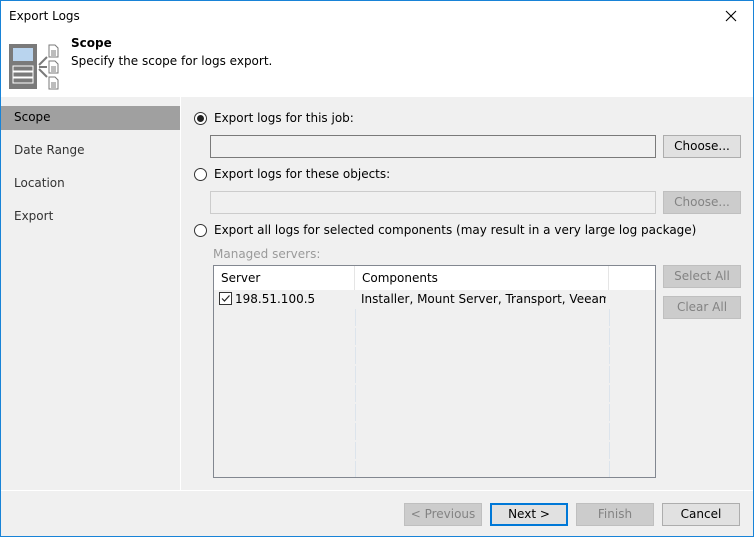  I want to click on radio-export-job: Export logs for this job:, so click(274, 118).